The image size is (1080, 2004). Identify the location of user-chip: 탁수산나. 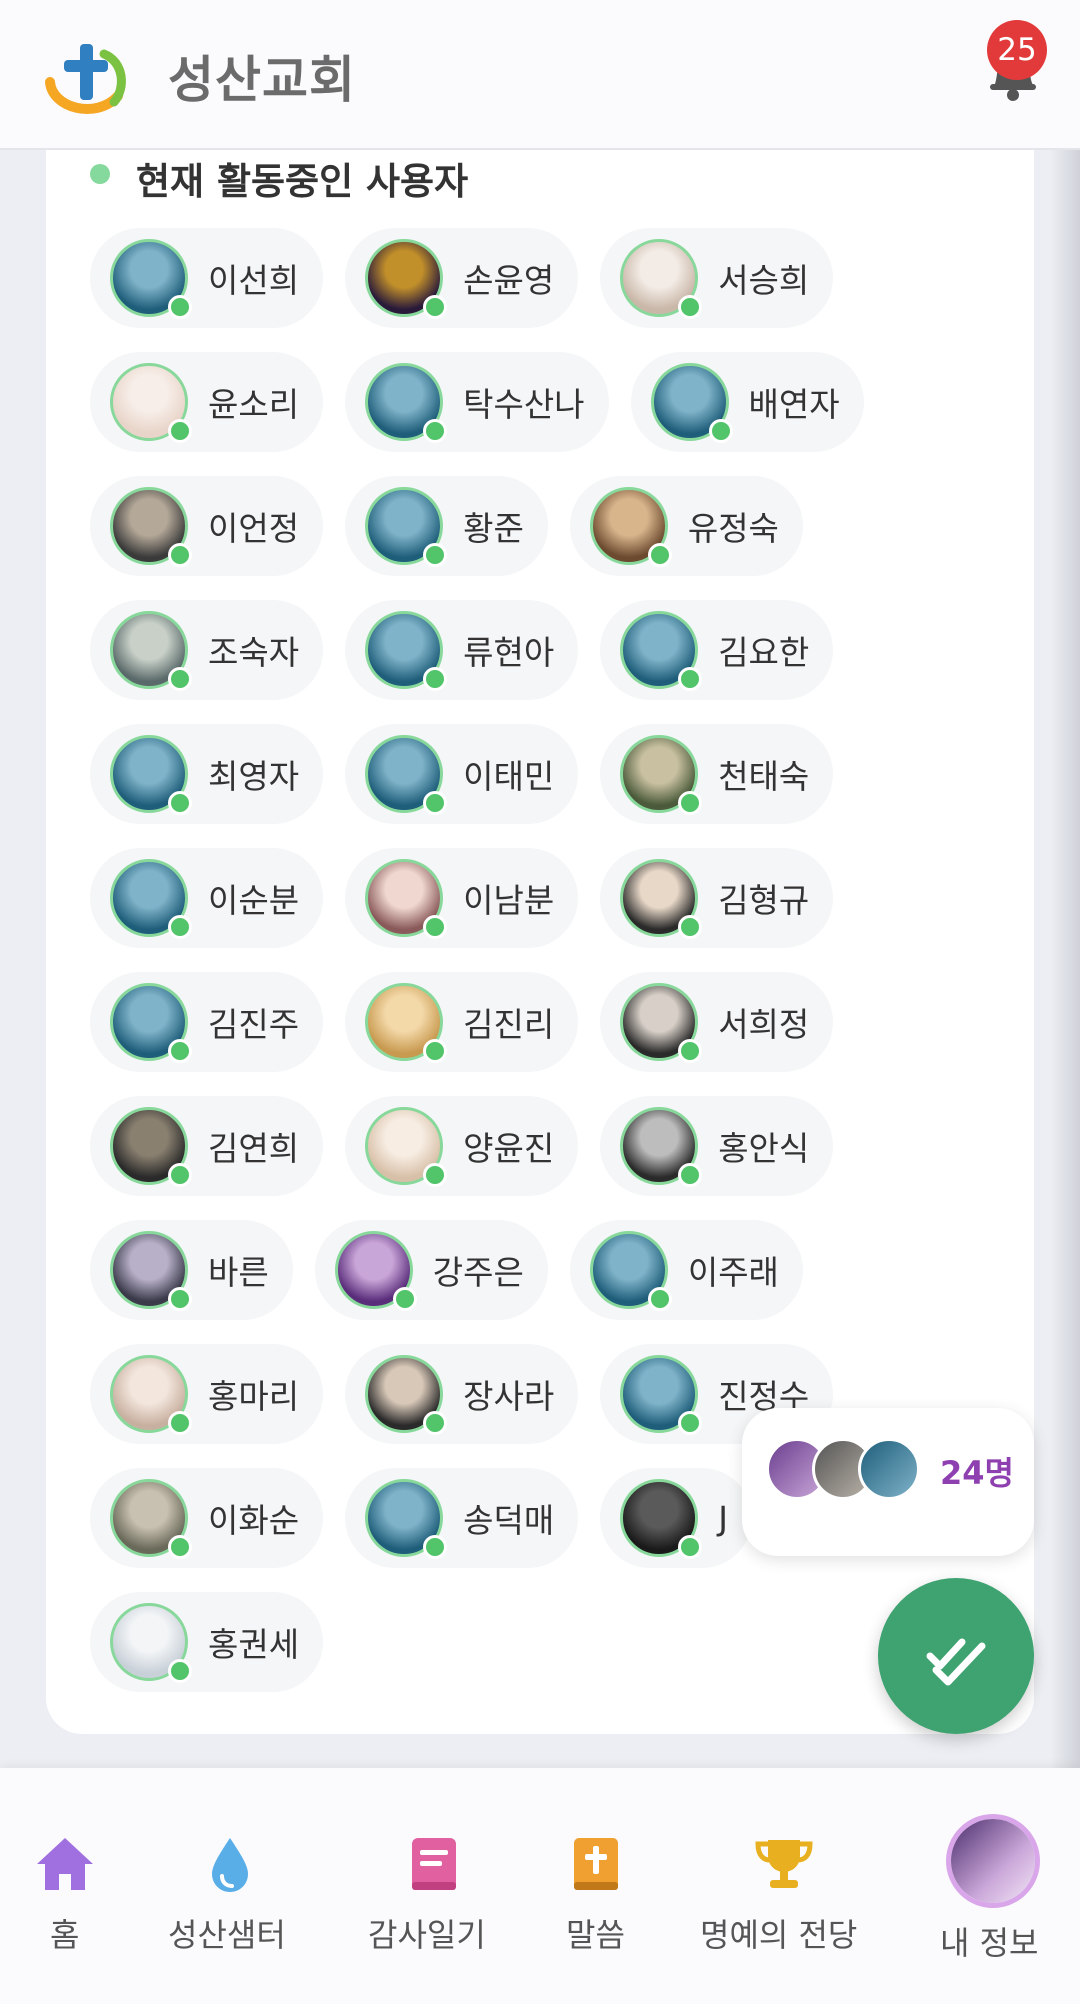
(477, 402).